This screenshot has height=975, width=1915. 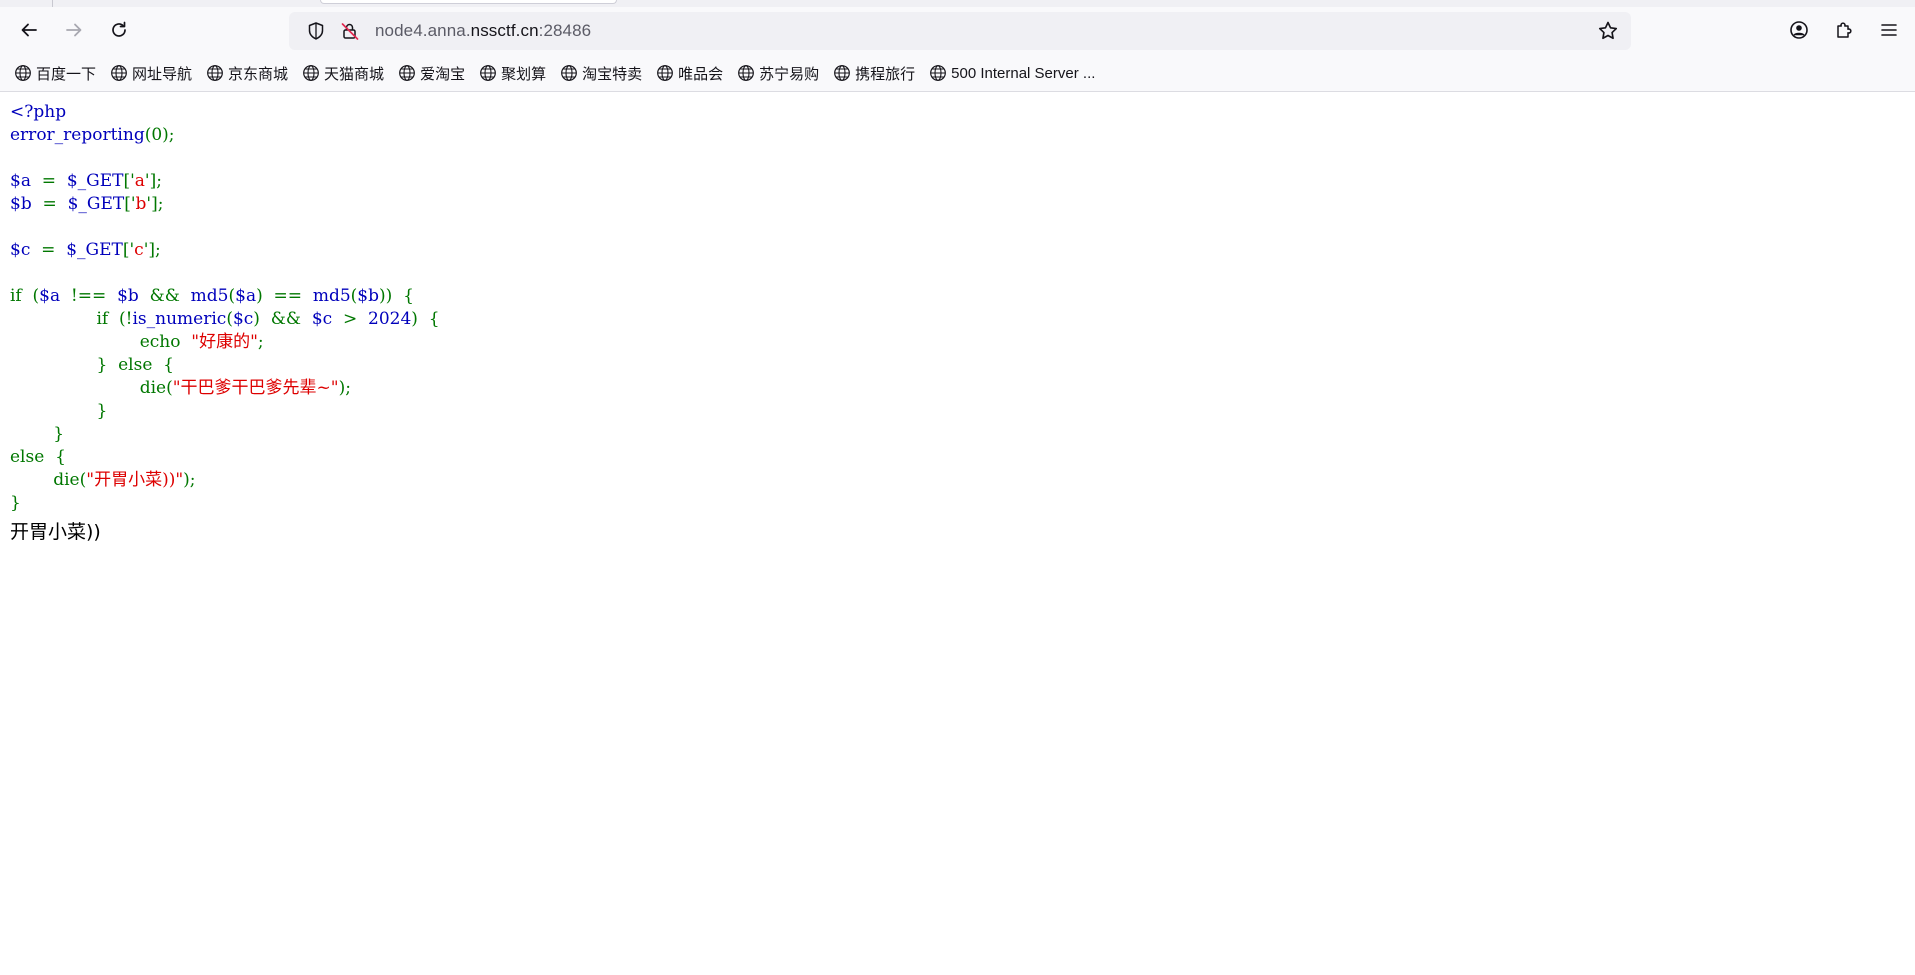 What do you see at coordinates (165, 342) in the screenshot?
I see `code-token: echo` at bounding box center [165, 342].